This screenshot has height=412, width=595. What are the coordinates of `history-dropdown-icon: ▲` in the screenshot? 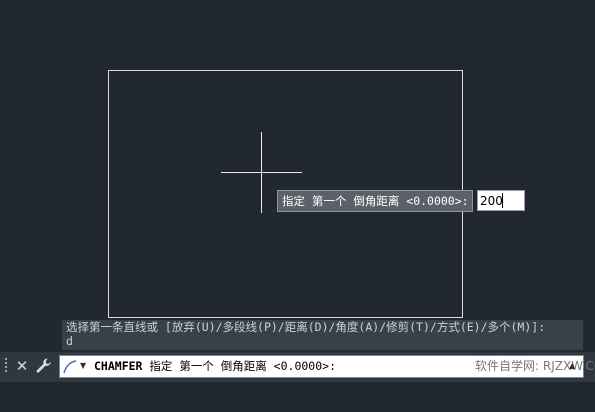 It's located at (574, 366).